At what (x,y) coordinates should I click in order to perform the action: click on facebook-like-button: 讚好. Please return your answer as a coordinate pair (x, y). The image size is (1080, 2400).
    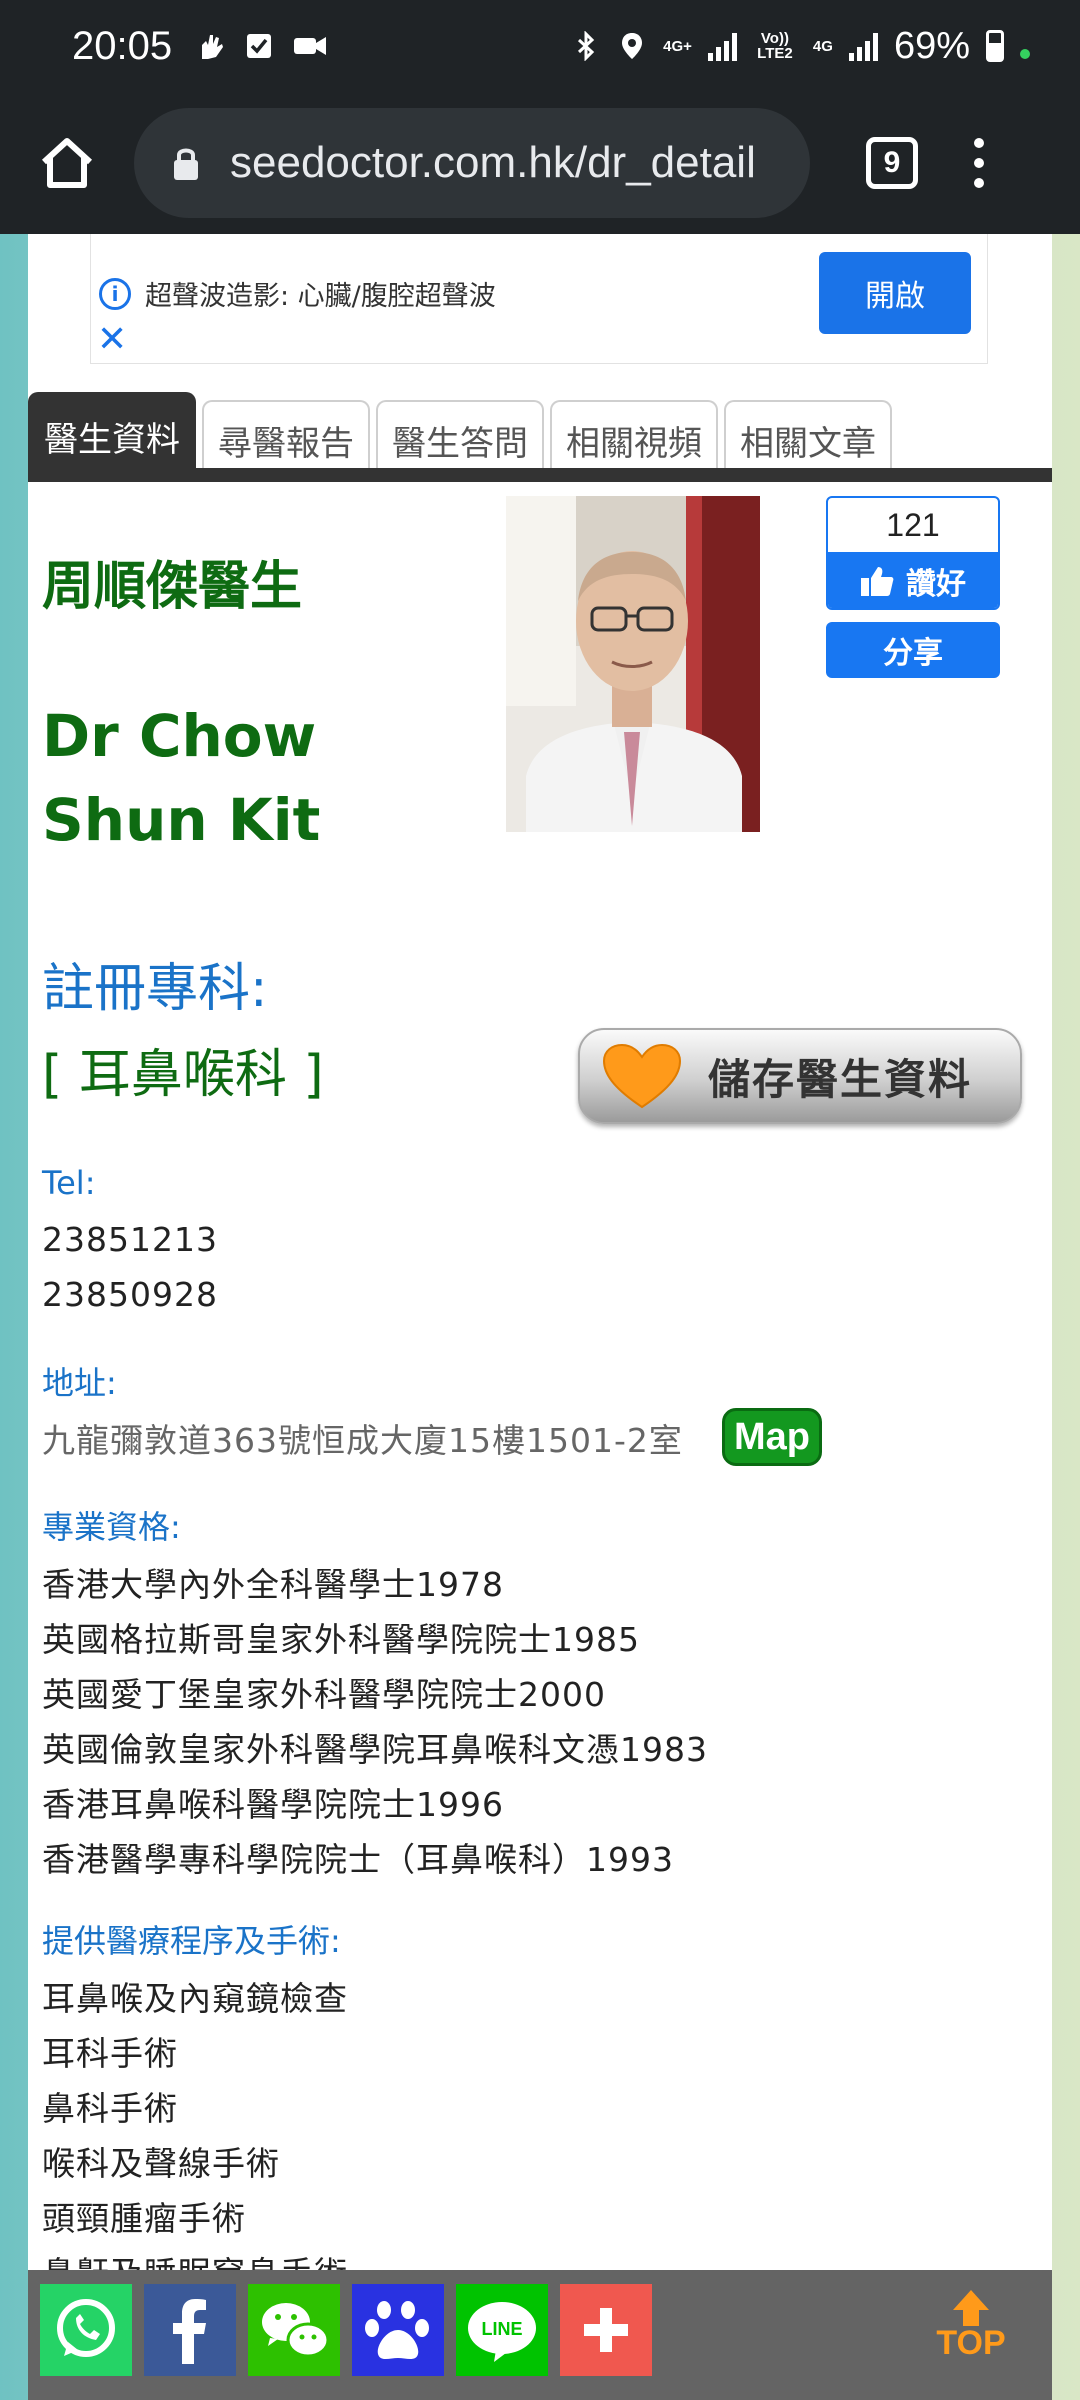
    Looking at the image, I should click on (913, 580).